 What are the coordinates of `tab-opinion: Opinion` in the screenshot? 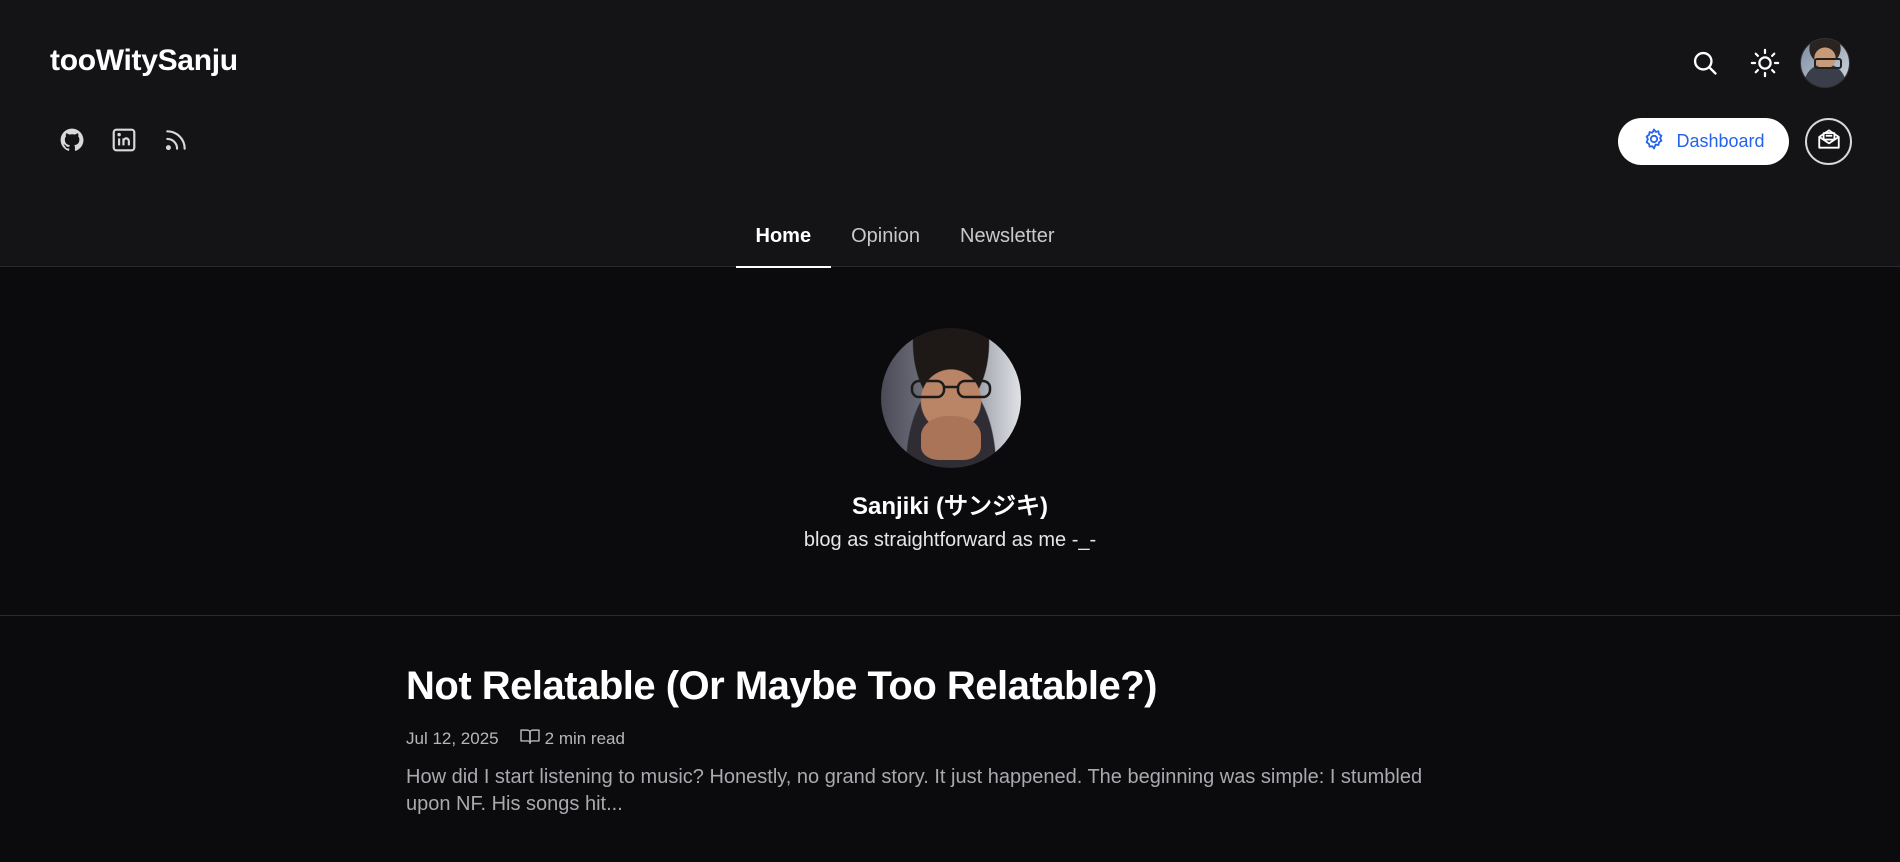 It's located at (885, 241).